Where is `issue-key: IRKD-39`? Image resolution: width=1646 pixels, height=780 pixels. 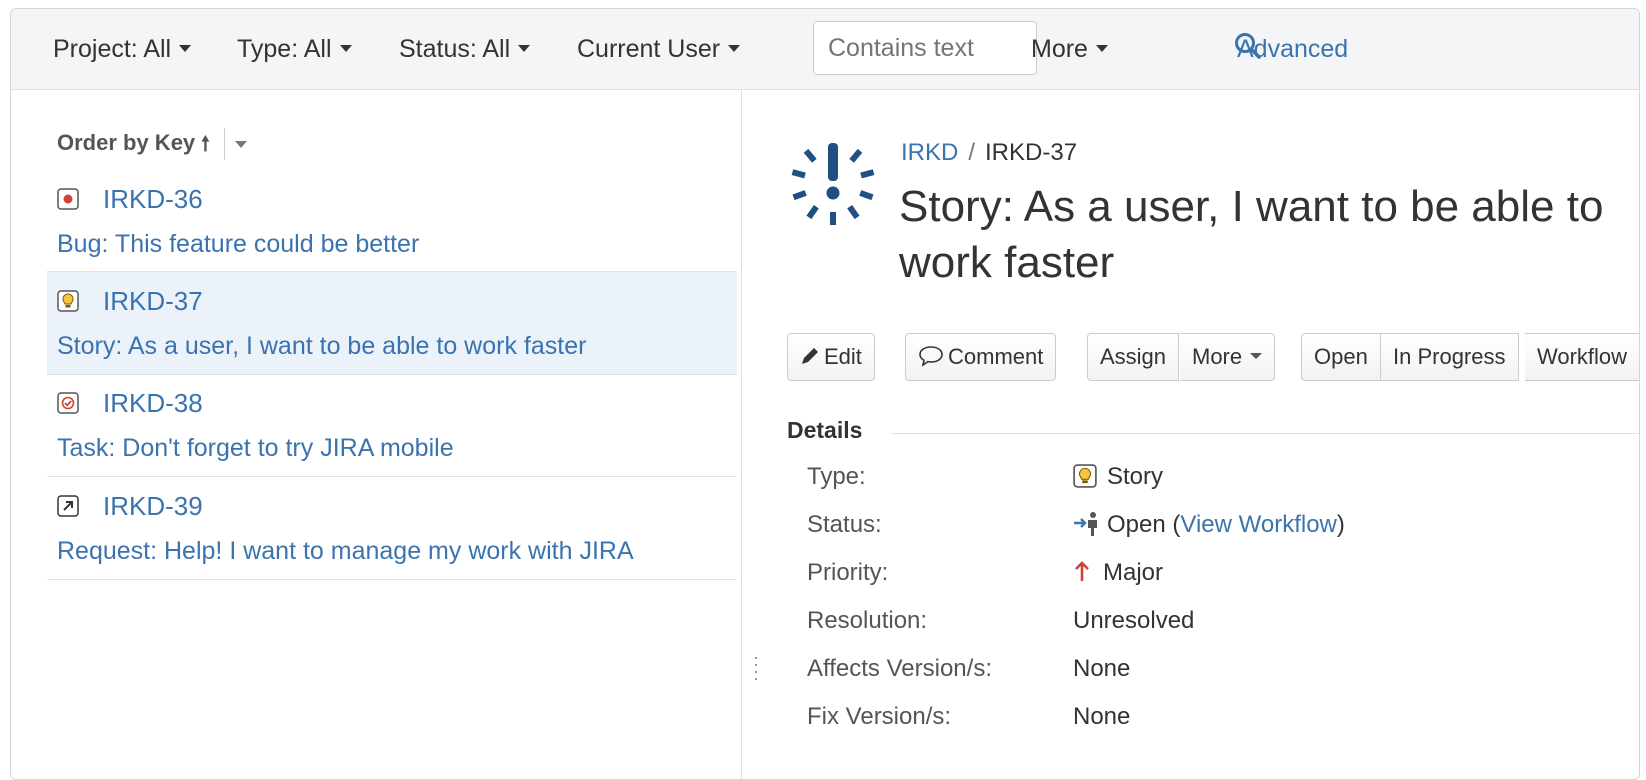 issue-key: IRKD-39 is located at coordinates (153, 506).